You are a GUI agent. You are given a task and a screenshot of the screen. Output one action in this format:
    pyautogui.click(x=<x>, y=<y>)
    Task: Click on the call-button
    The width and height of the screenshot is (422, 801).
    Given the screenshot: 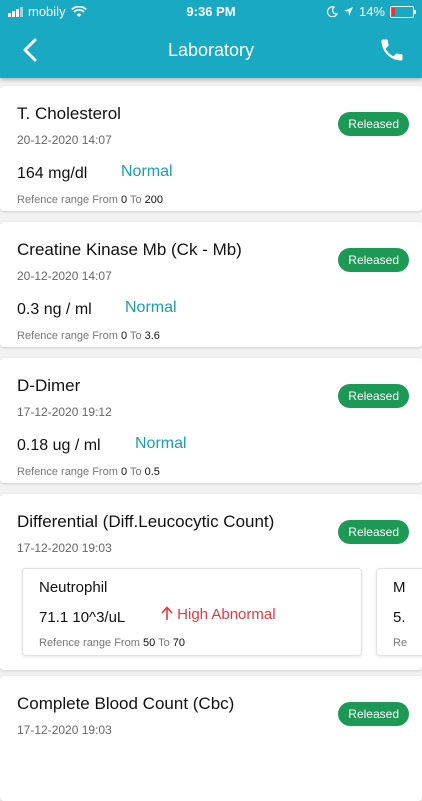 What is the action you would take?
    pyautogui.click(x=392, y=50)
    